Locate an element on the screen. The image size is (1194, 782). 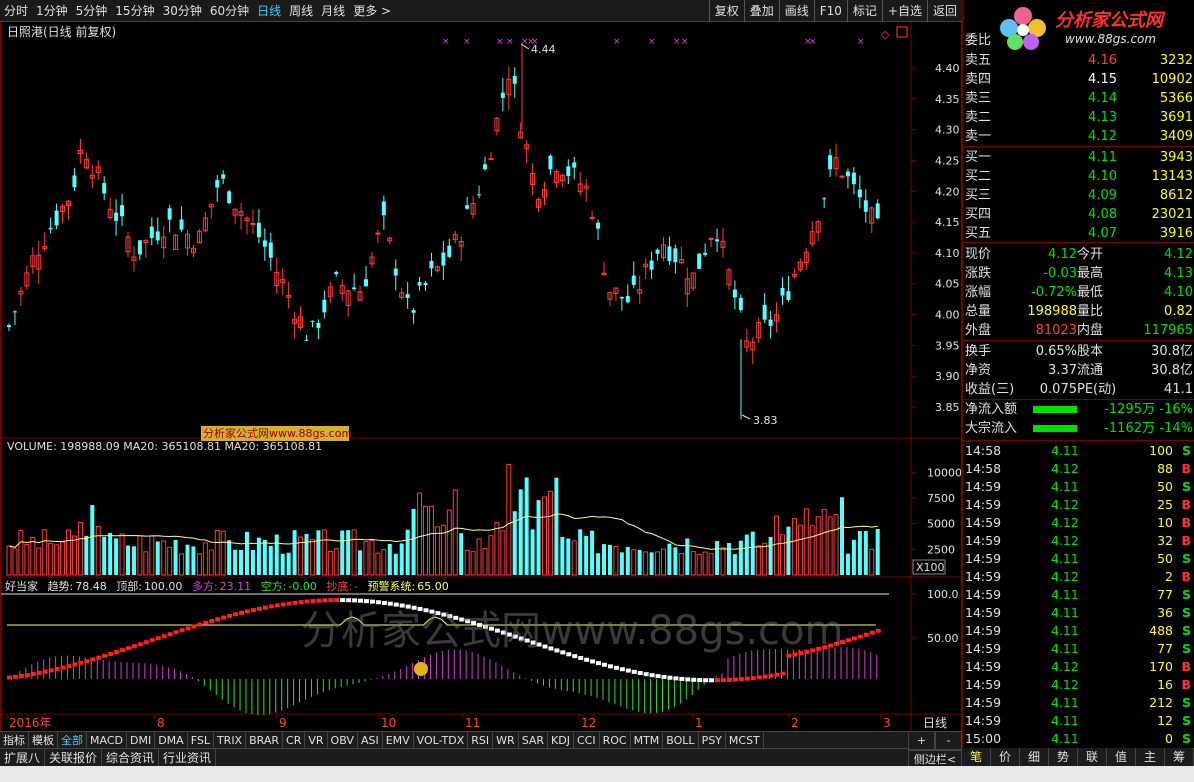
indicator-tab: TRIX is located at coordinates (230, 740).